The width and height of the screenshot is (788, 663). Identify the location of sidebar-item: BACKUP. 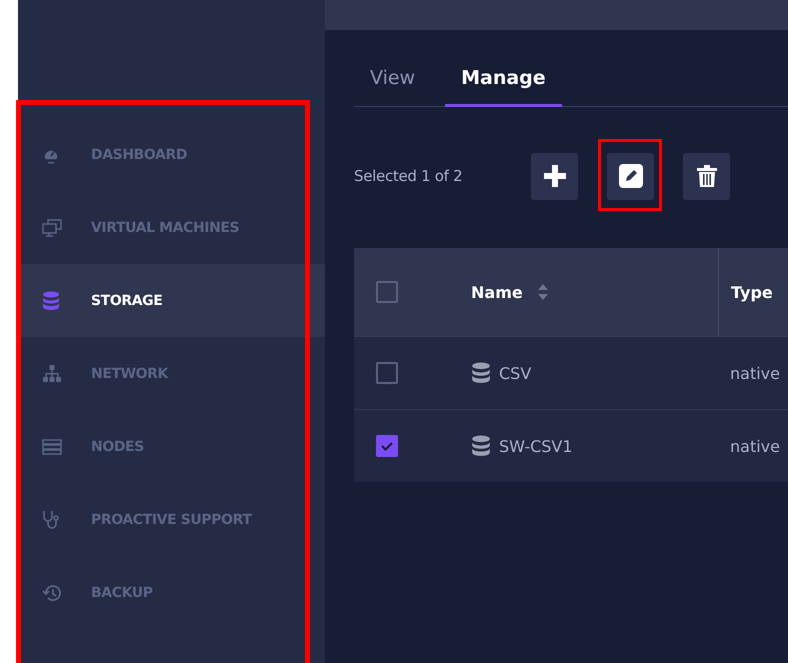
(171, 592).